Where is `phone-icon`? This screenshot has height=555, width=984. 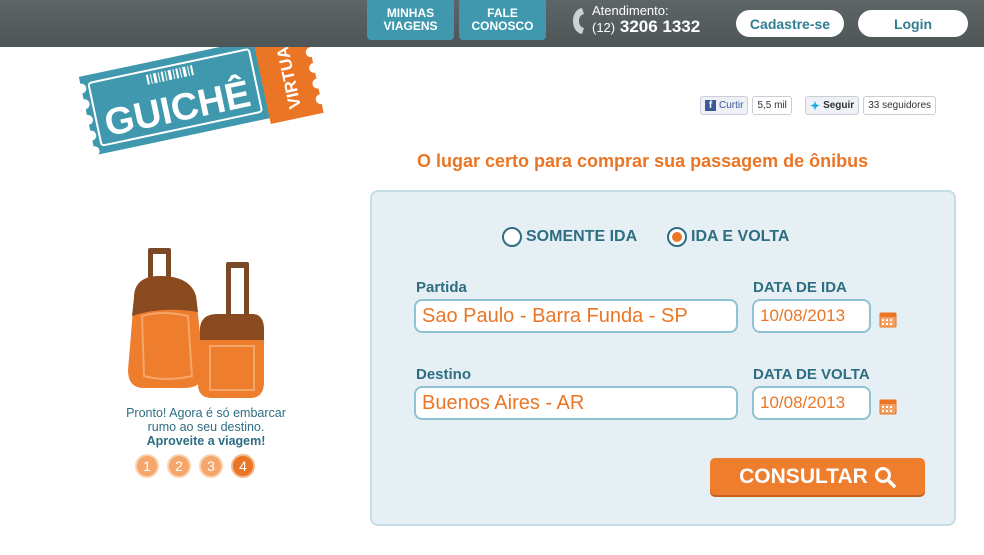
phone-icon is located at coordinates (578, 21).